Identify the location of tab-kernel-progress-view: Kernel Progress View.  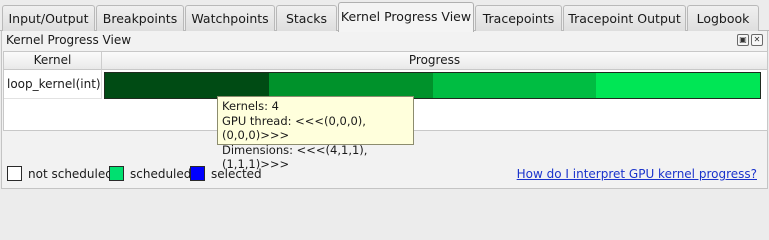
(406, 17).